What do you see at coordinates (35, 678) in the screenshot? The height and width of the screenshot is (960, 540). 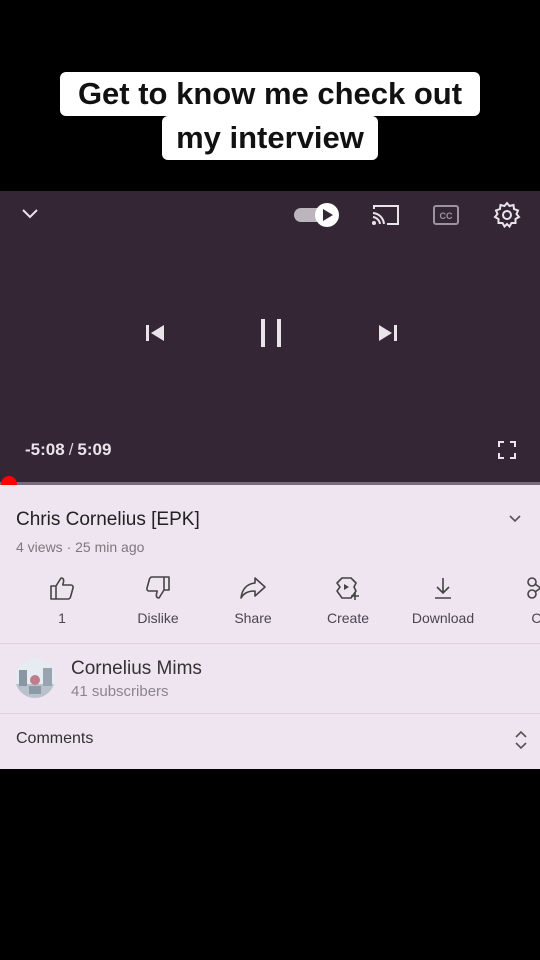 I see `channel-avatar` at bounding box center [35, 678].